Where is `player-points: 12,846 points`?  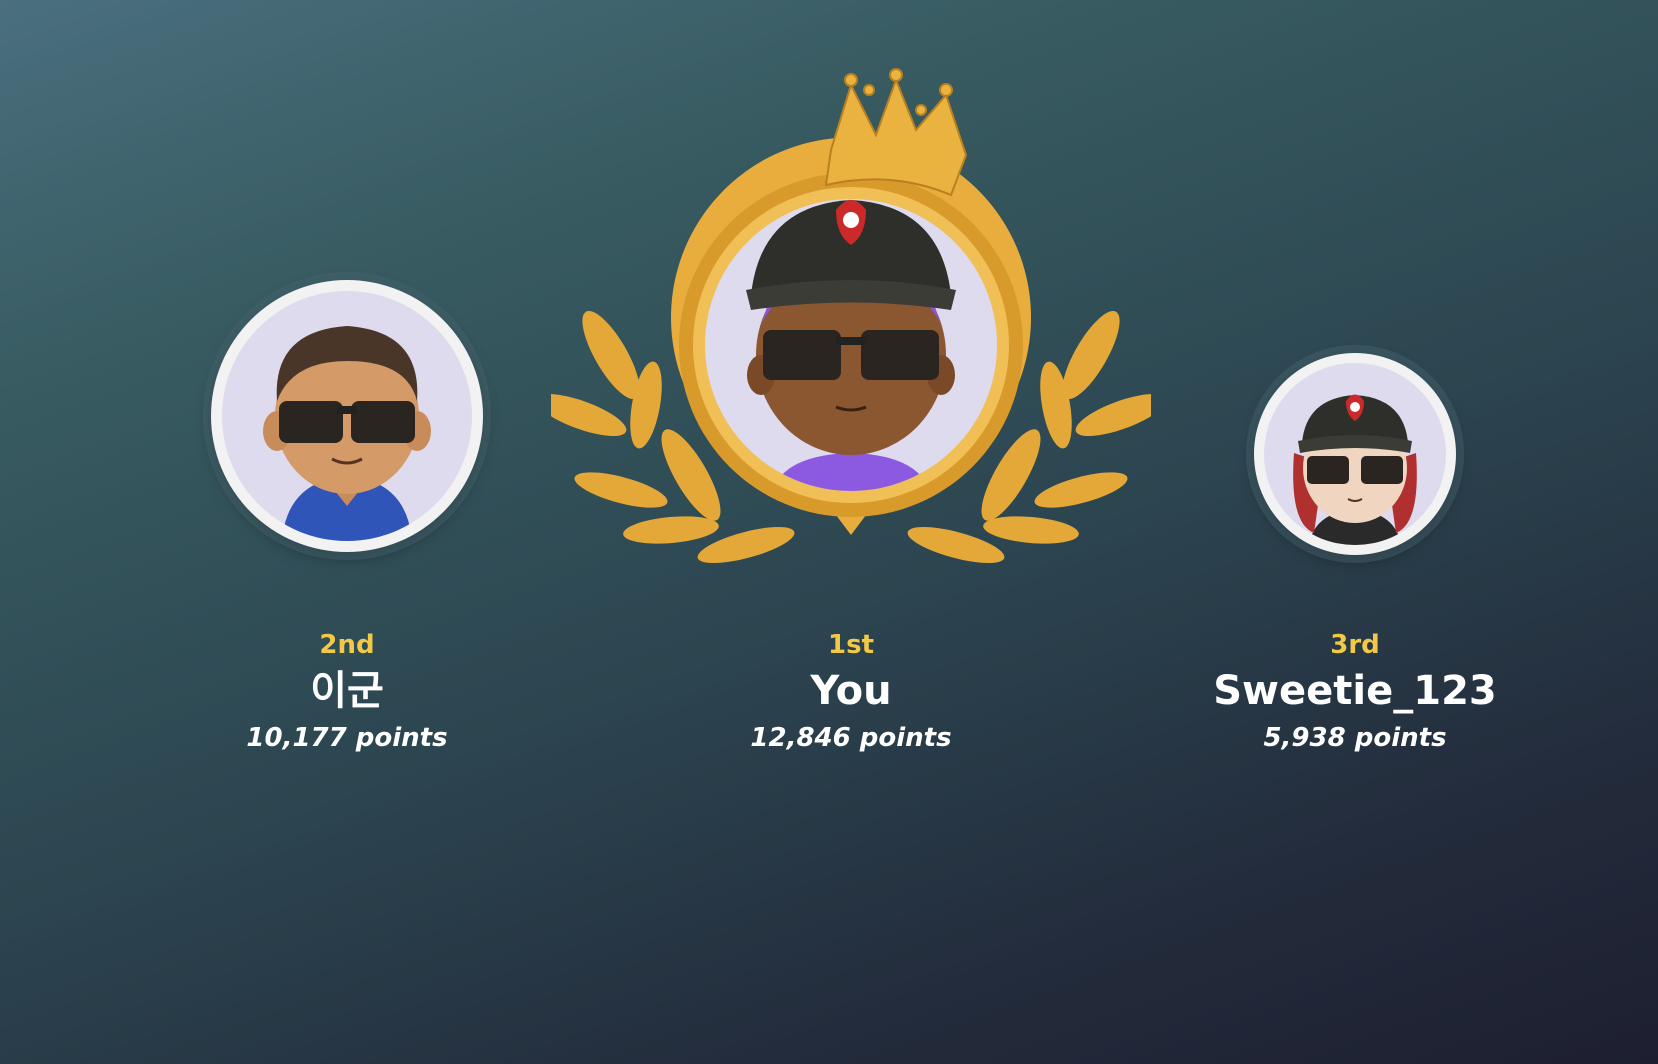
player-points: 12,846 points is located at coordinates (851, 738).